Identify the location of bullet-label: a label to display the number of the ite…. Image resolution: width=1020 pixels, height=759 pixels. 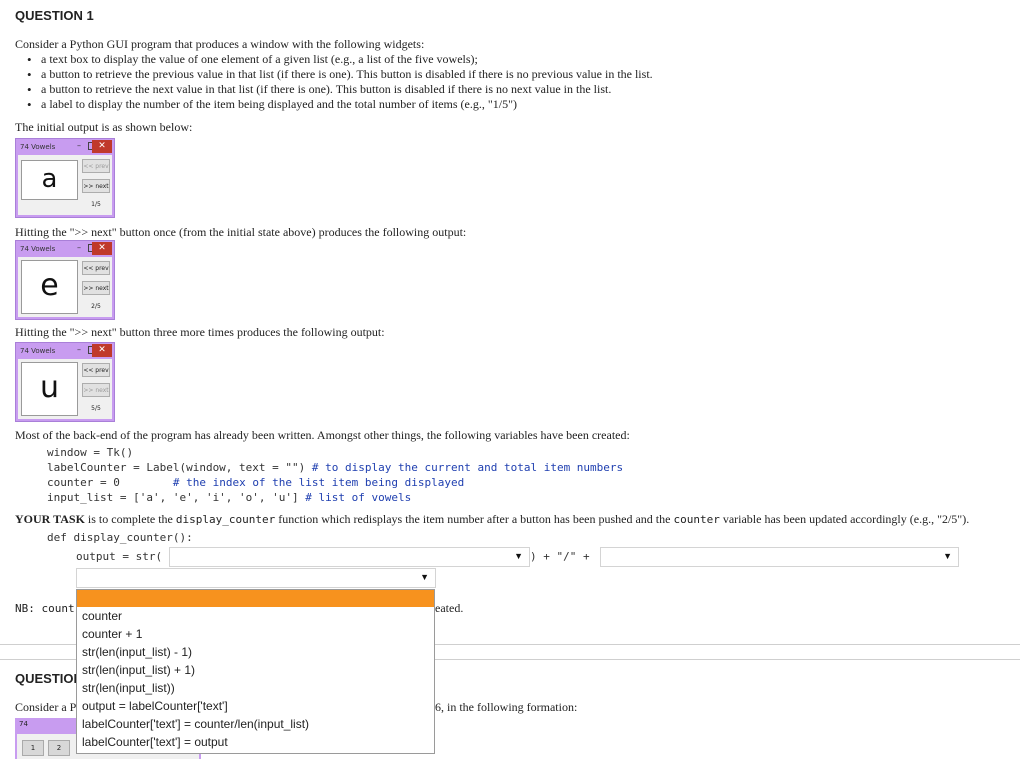
(334, 104).